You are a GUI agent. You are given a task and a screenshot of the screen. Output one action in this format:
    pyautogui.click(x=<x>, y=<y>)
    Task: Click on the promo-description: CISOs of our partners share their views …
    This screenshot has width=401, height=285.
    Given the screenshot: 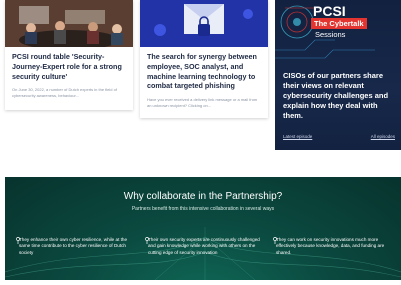 What is the action you would take?
    pyautogui.click(x=336, y=95)
    